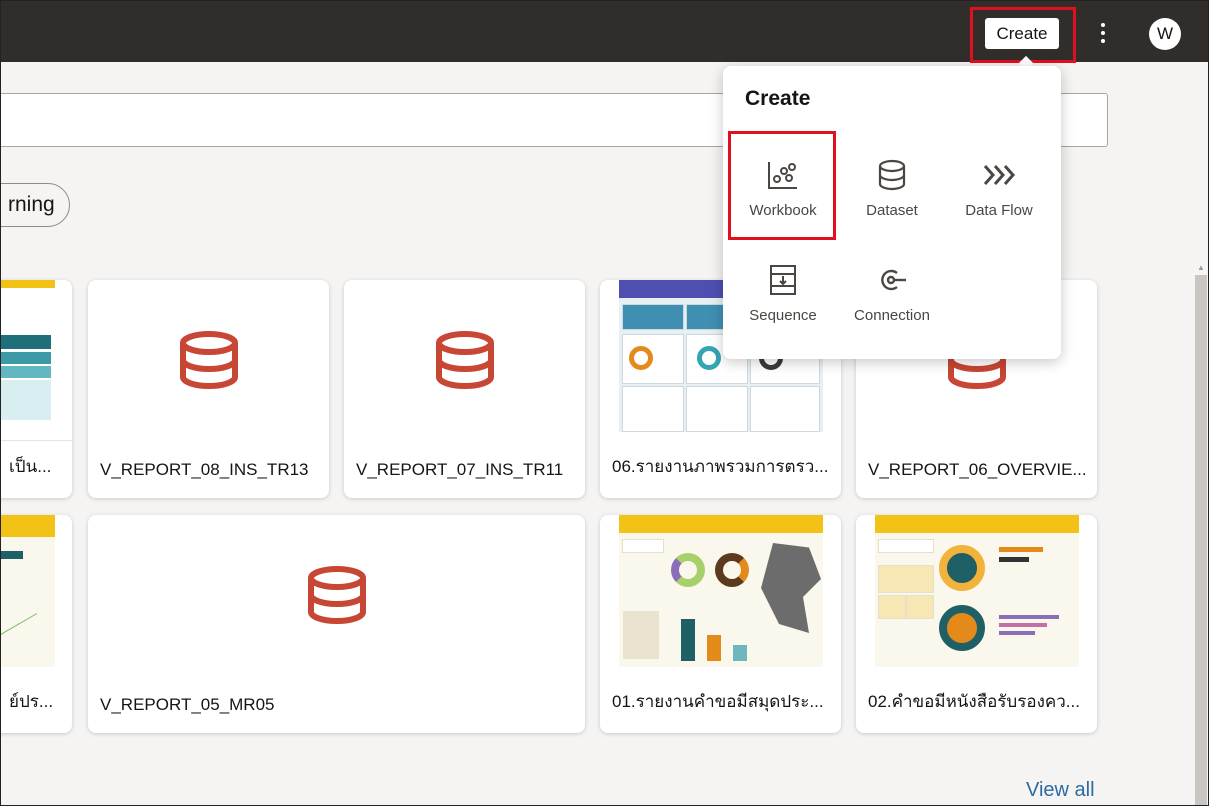 The width and height of the screenshot is (1209, 806). I want to click on create-connection-item: Connection, so click(892, 289).